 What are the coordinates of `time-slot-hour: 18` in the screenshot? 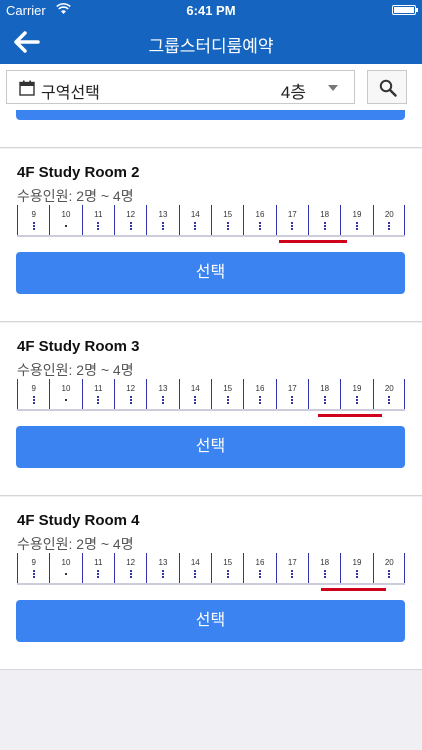 It's located at (325, 388).